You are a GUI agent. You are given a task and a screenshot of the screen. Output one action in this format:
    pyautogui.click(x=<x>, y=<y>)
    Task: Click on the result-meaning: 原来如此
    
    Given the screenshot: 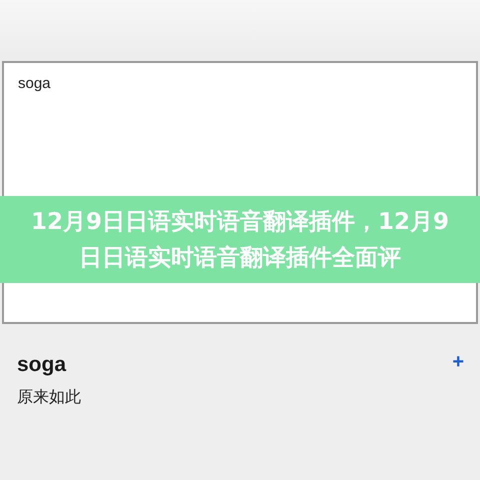 What is the action you would take?
    pyautogui.click(x=49, y=398)
    